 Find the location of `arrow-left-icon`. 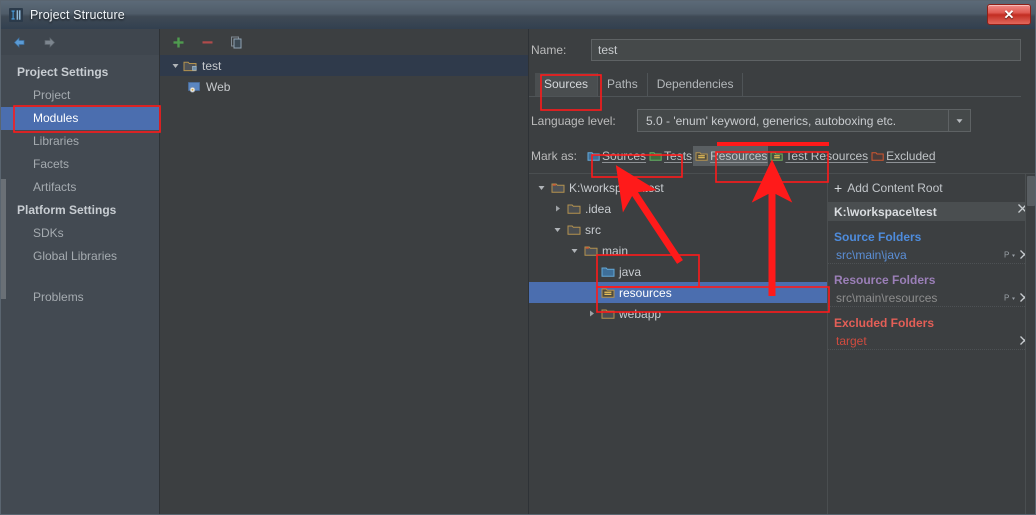

arrow-left-icon is located at coordinates (19, 42).